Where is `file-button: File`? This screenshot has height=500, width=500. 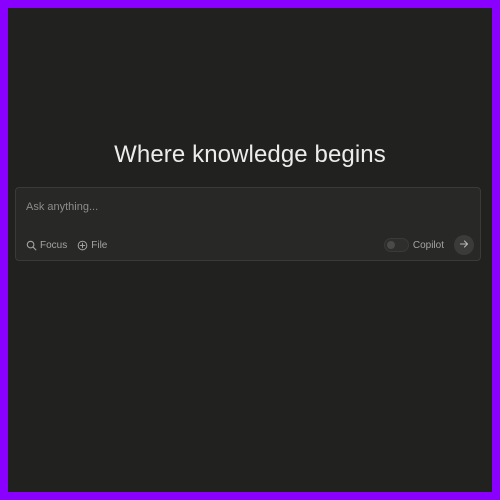 file-button: File is located at coordinates (92, 245).